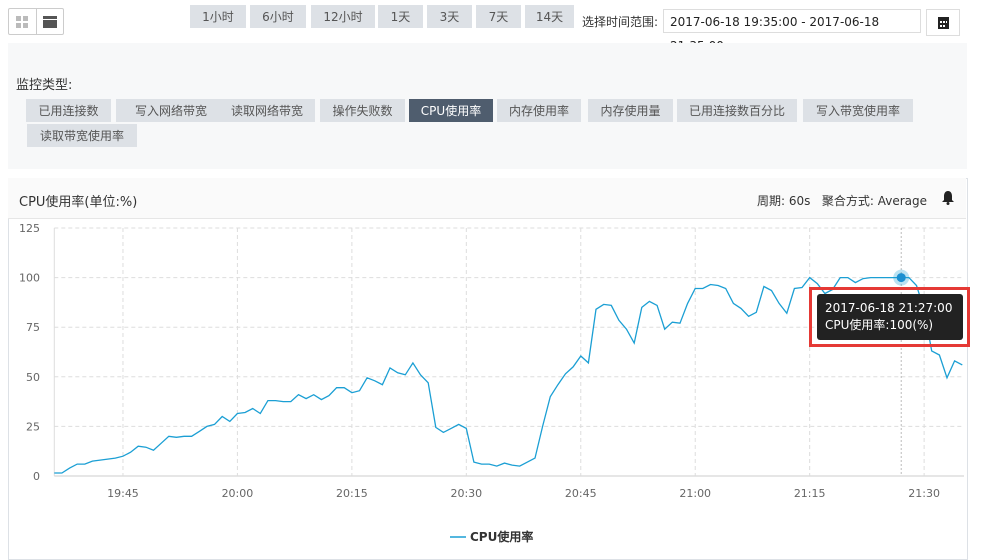  I want to click on x-tick-label: 20:45, so click(581, 493).